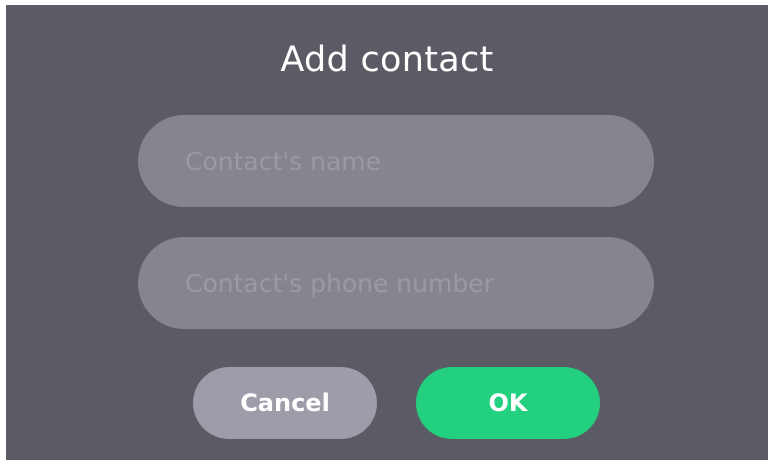  Describe the element at coordinates (508, 403) in the screenshot. I see `ok-button: OK` at that location.